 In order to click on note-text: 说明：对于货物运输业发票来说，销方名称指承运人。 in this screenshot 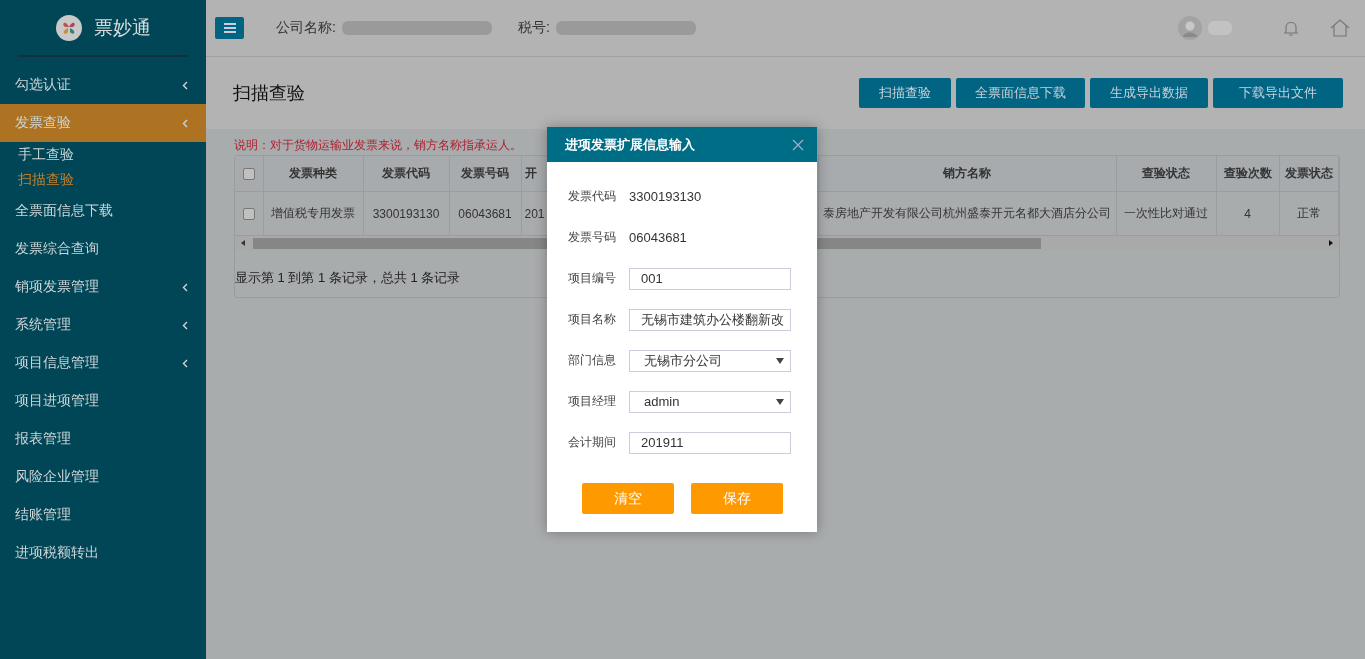, I will do `click(378, 145)`.